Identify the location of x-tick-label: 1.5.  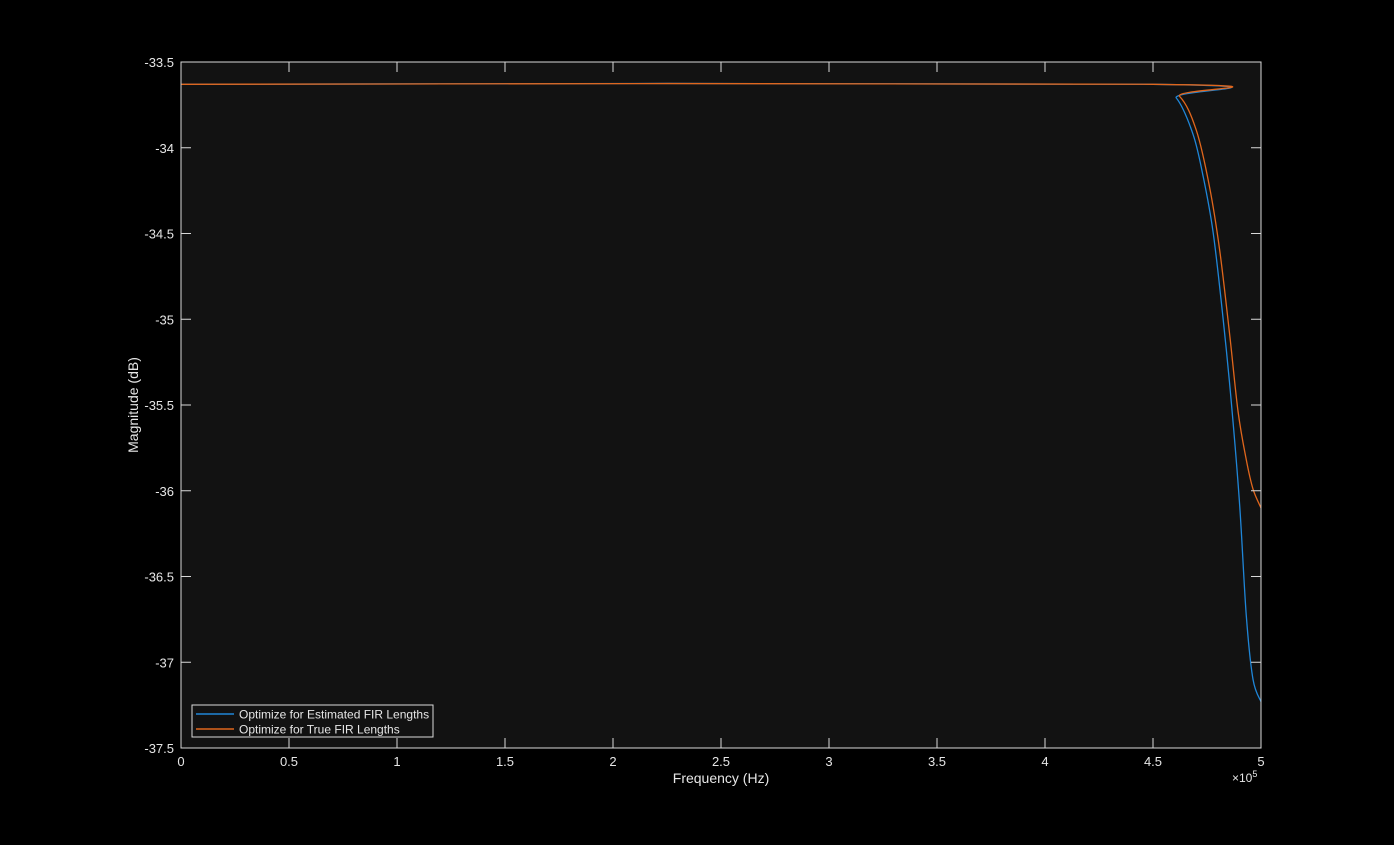
(505, 761).